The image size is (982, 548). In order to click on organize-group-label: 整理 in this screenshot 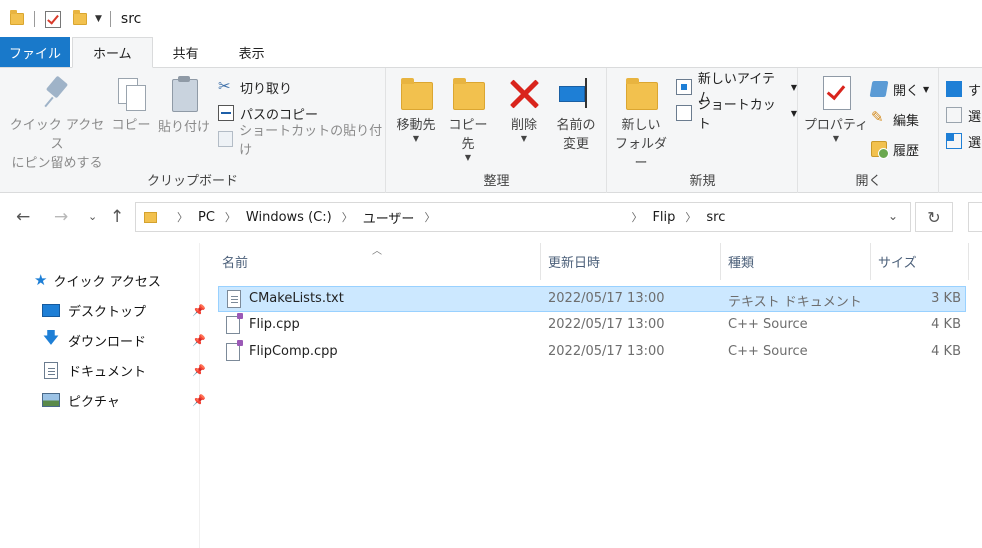, I will do `click(496, 181)`.